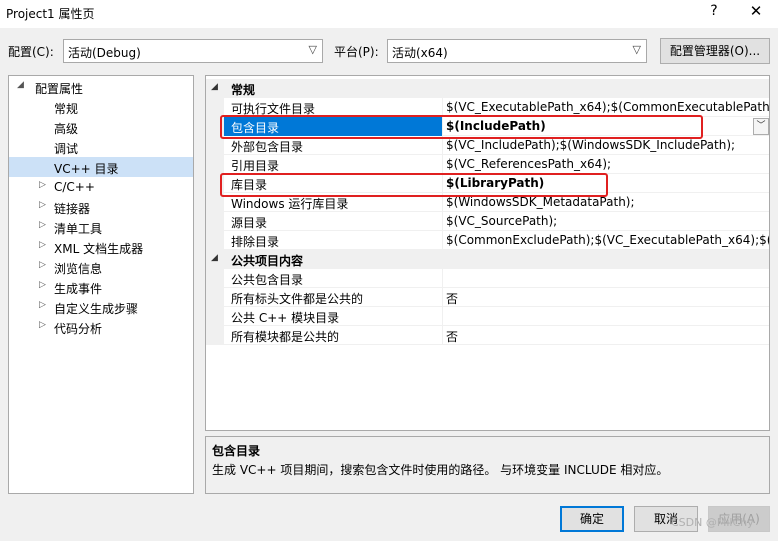  Describe the element at coordinates (50, 14) in the screenshot. I see `window-title: Project1 属性页` at that location.